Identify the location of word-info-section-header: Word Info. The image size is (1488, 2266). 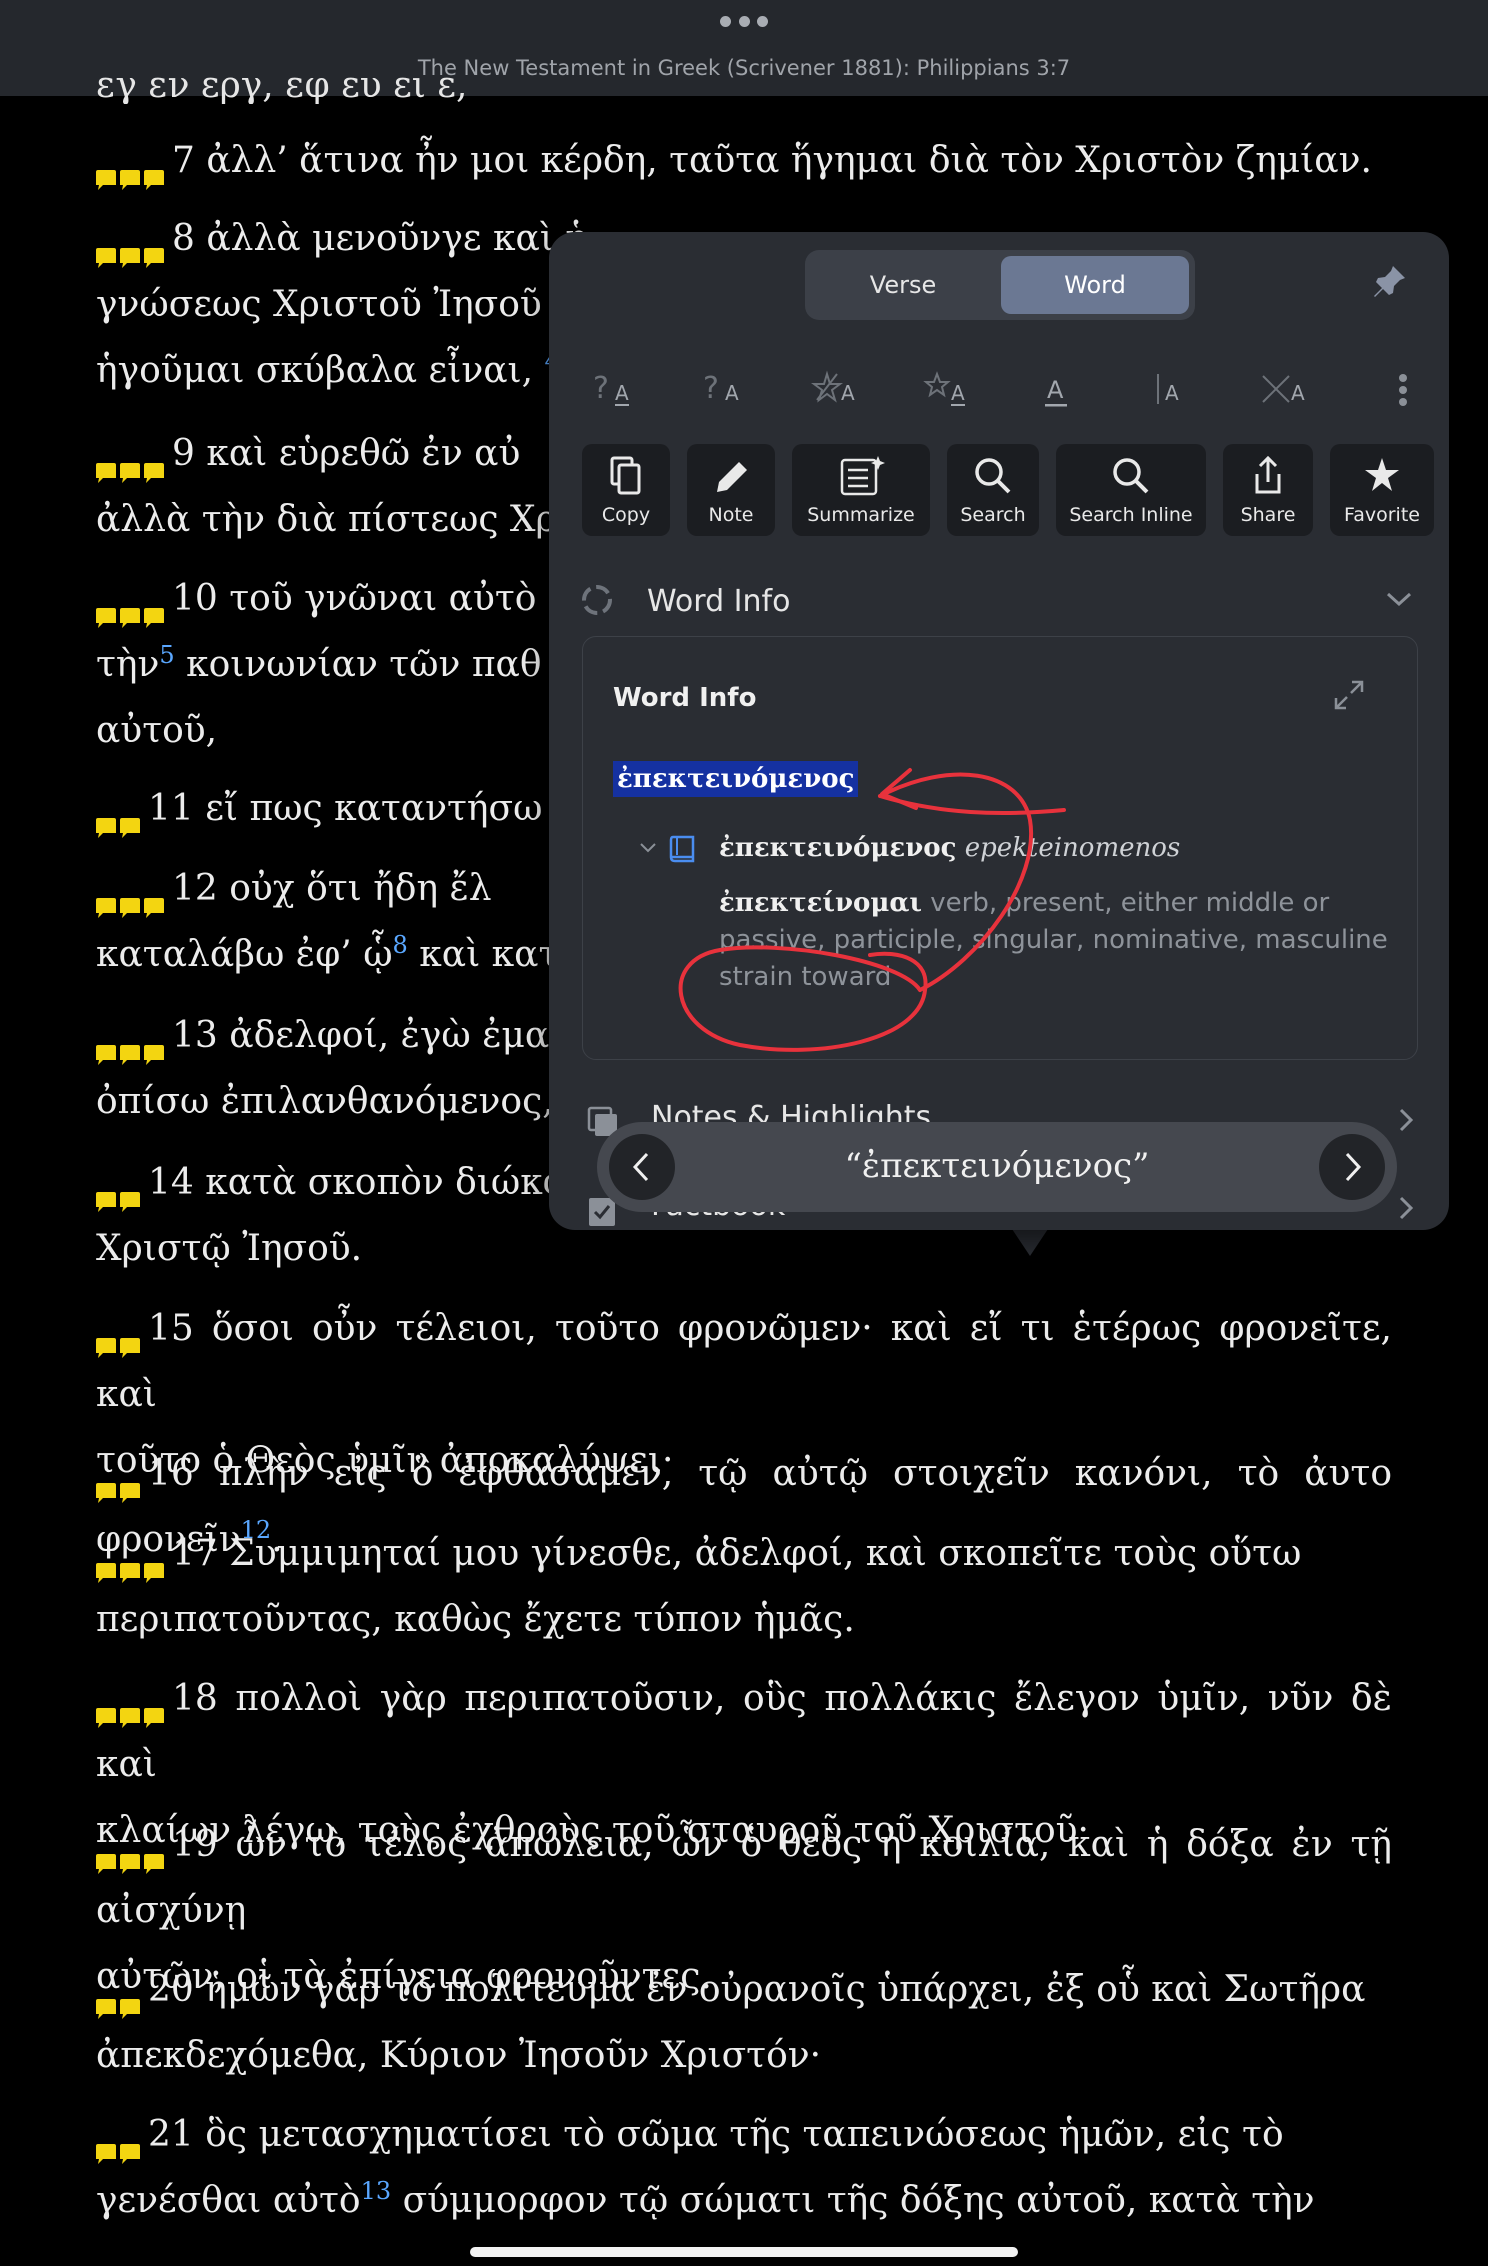
(999, 600).